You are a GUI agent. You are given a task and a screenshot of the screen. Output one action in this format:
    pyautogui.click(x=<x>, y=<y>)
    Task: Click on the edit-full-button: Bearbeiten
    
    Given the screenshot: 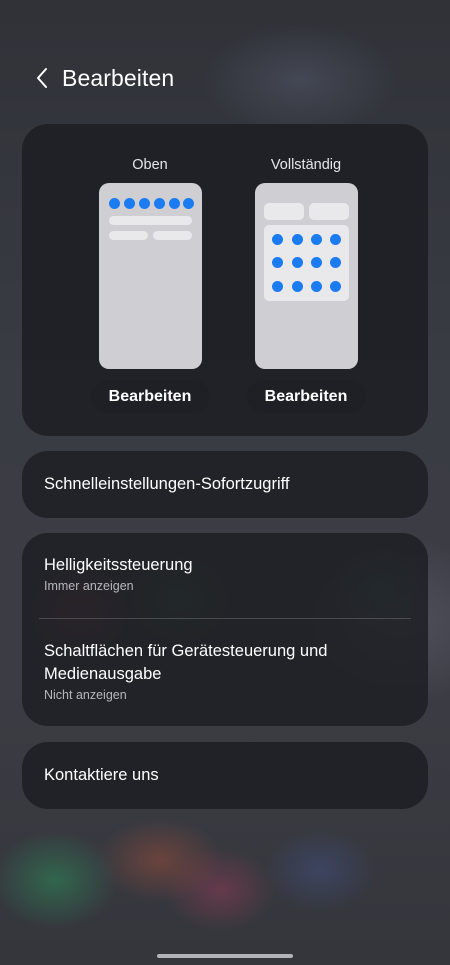 What is the action you would take?
    pyautogui.click(x=306, y=396)
    